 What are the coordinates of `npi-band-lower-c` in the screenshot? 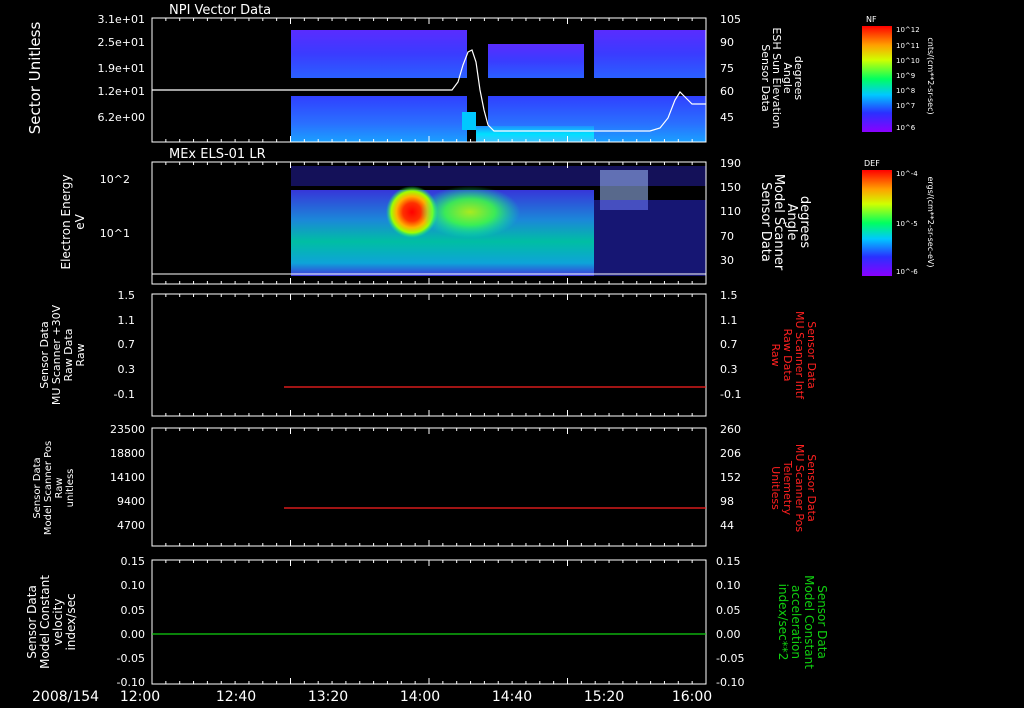 It's located at (650, 119).